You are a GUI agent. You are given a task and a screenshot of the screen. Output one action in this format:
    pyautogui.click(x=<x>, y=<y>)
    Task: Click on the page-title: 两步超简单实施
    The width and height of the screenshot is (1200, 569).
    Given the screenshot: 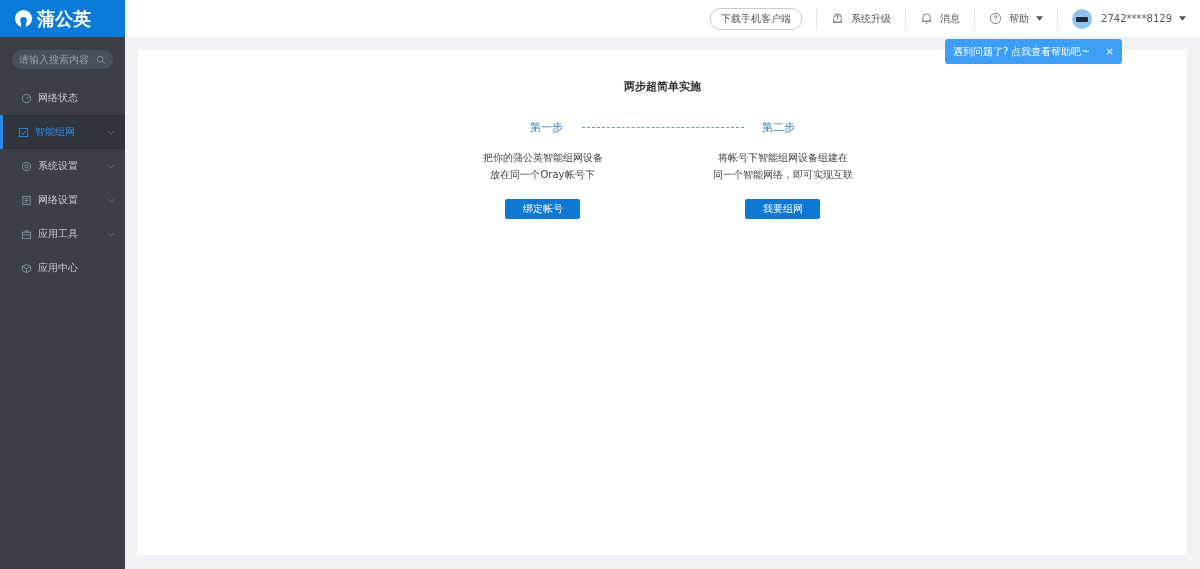 What is the action you would take?
    pyautogui.click(x=662, y=86)
    